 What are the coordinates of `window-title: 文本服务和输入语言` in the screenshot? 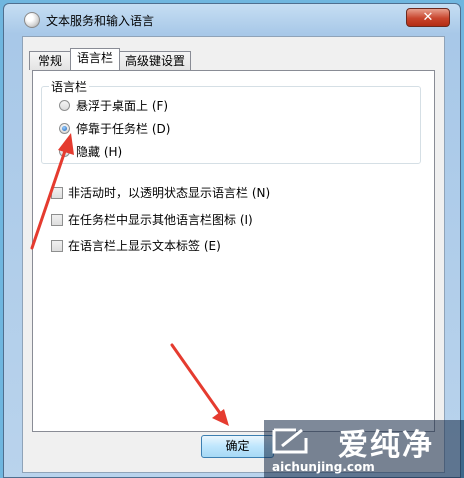 It's located at (100, 21).